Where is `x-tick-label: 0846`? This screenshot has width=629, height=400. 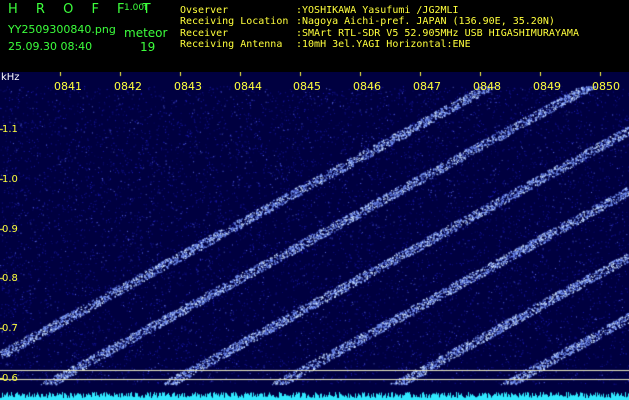 x-tick-label: 0846 is located at coordinates (367, 86).